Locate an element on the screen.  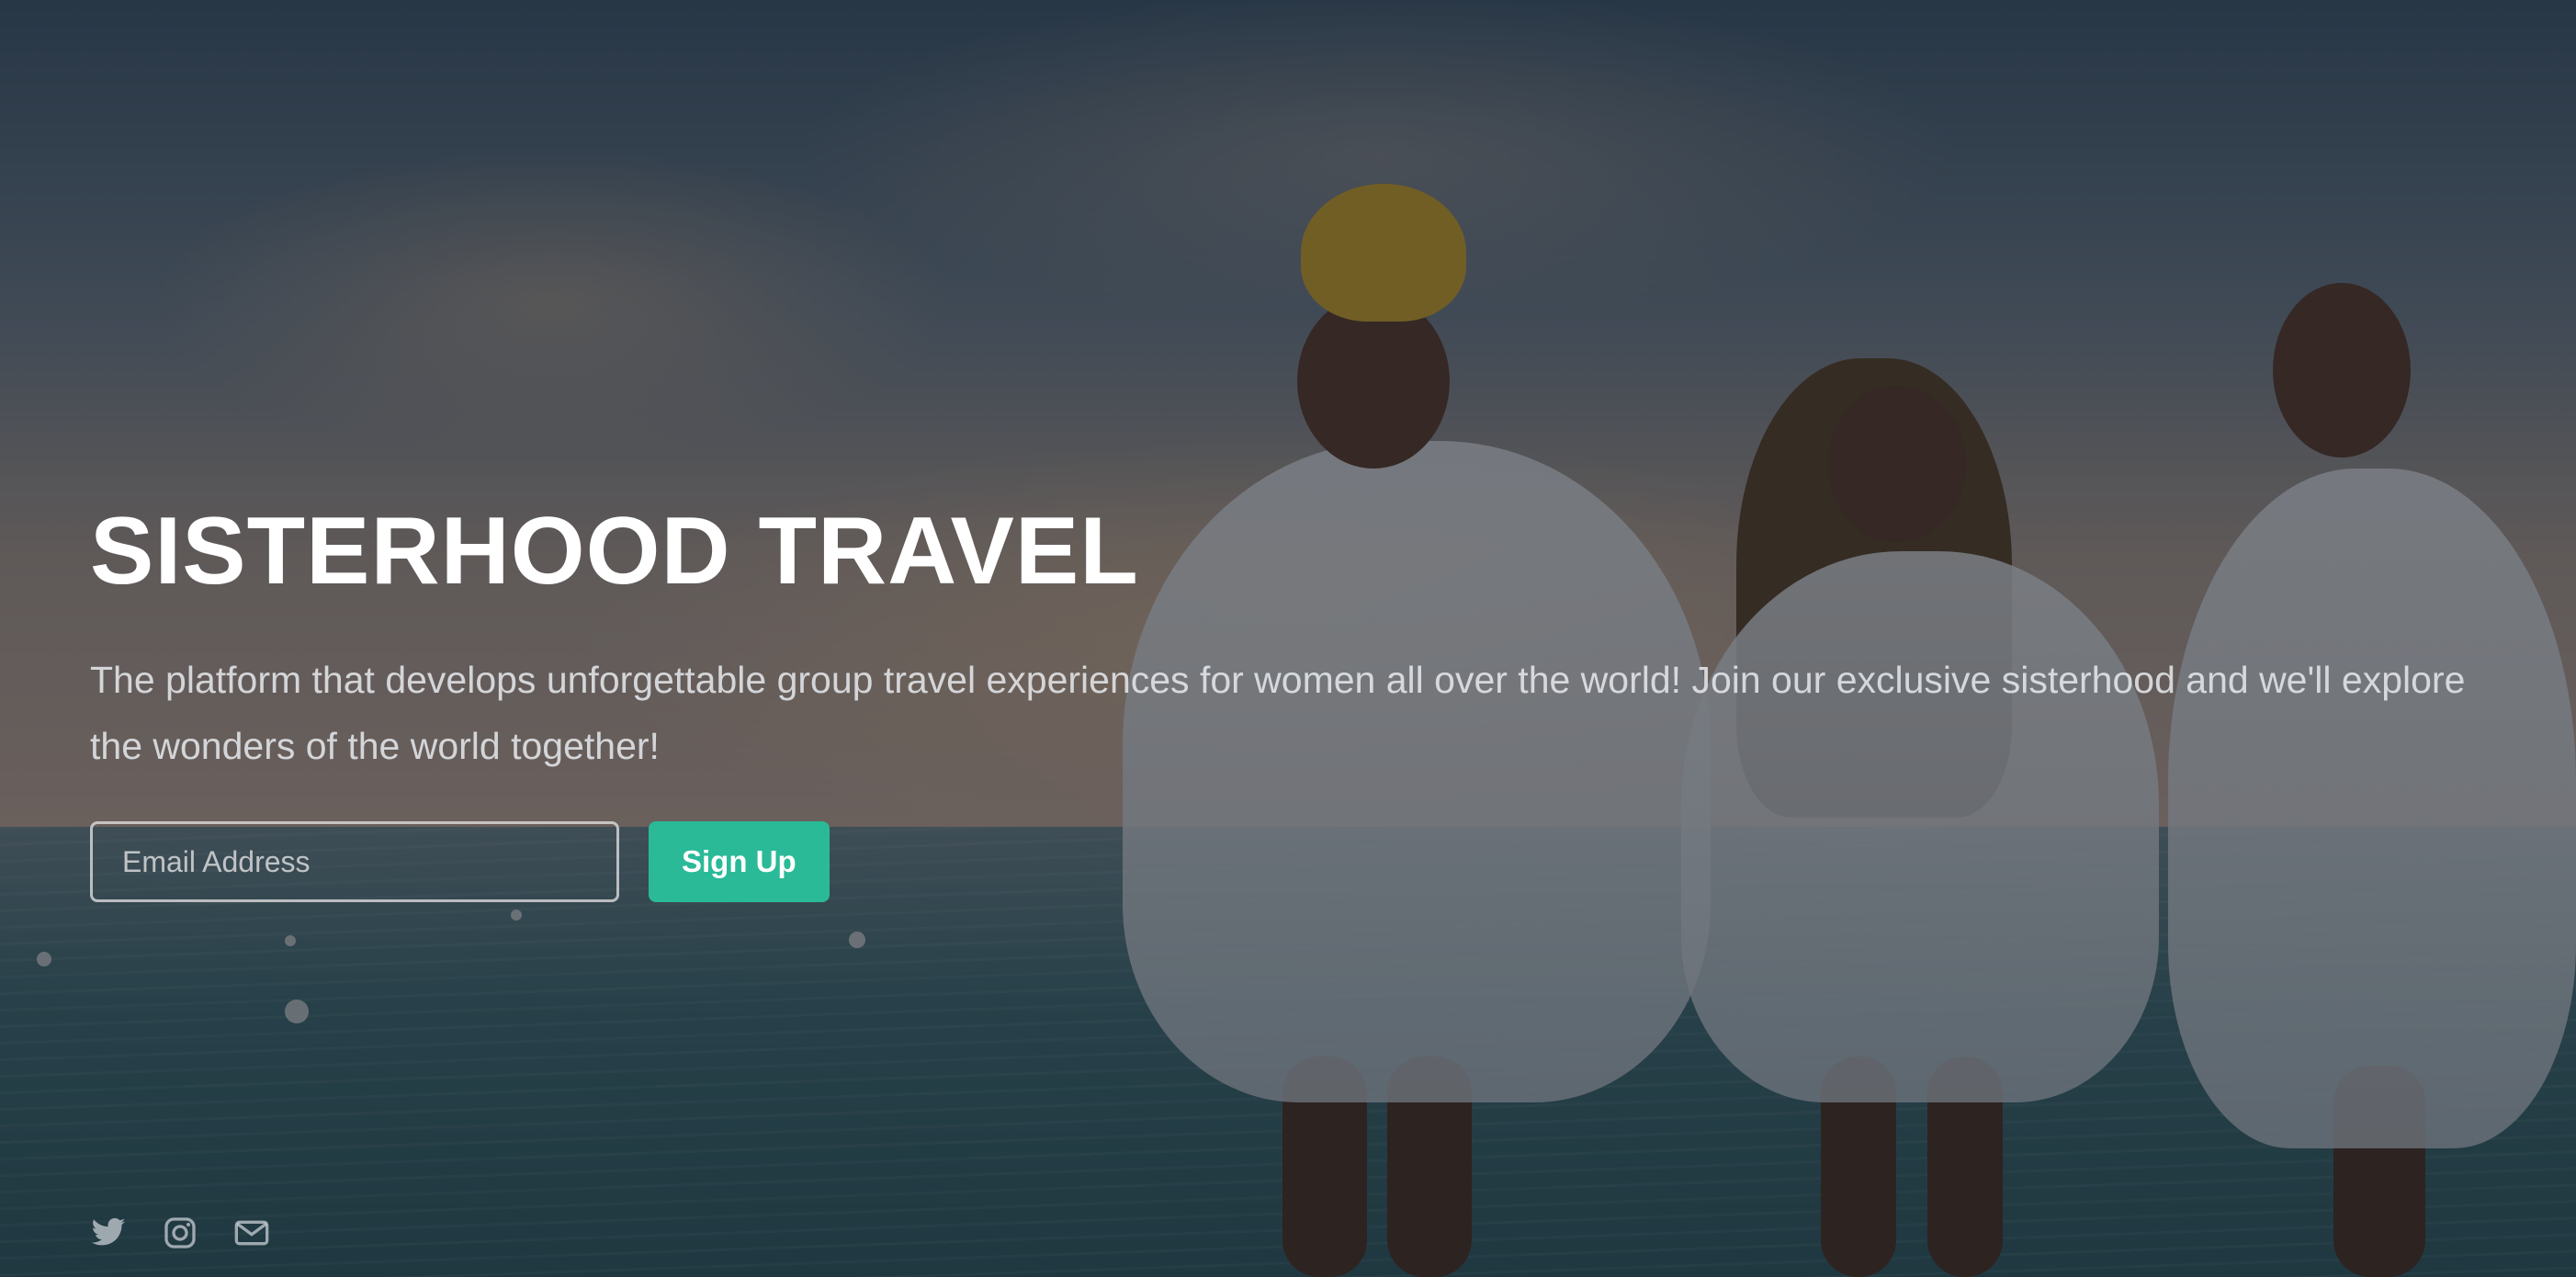
signup-form: Sign Up is located at coordinates (1302, 861).